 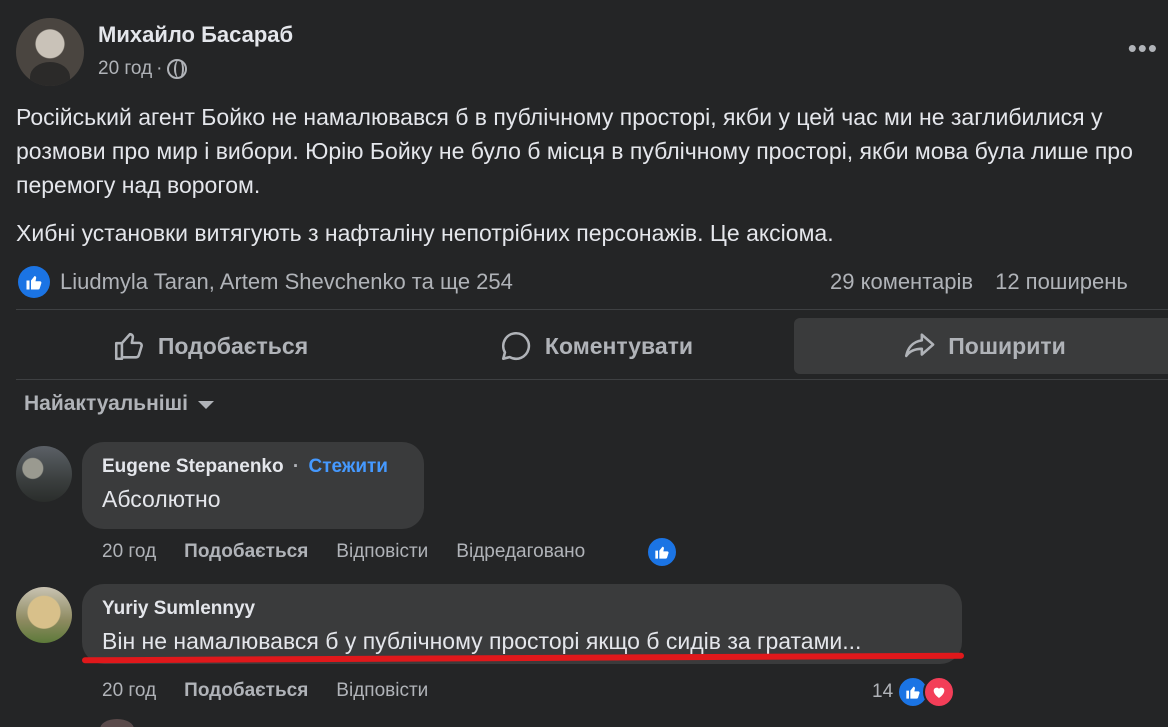 What do you see at coordinates (253, 485) in the screenshot?
I see `comment-bubble: Eugene Stepanenko · Стежити Абсолютно` at bounding box center [253, 485].